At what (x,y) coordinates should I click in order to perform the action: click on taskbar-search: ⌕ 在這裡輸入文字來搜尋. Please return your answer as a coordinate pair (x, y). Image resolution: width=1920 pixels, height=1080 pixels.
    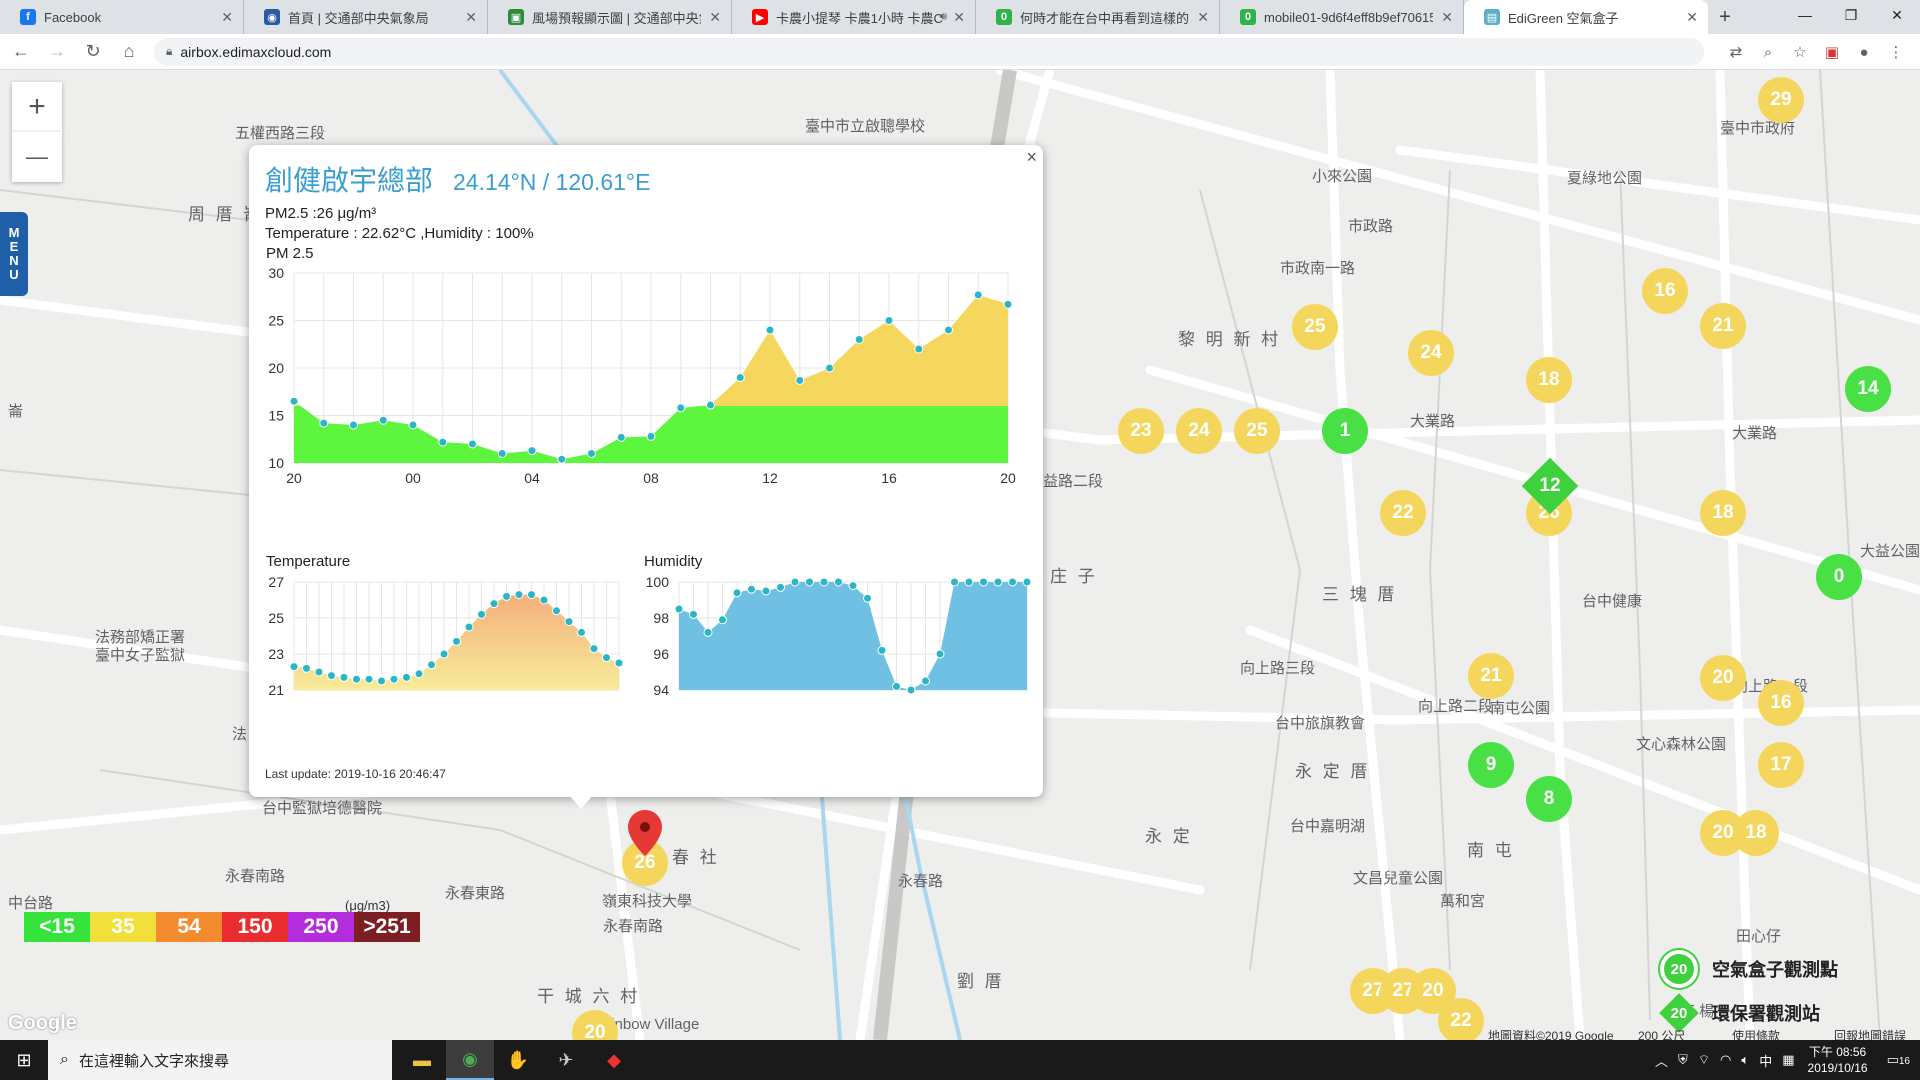
    Looking at the image, I should click on (220, 1060).